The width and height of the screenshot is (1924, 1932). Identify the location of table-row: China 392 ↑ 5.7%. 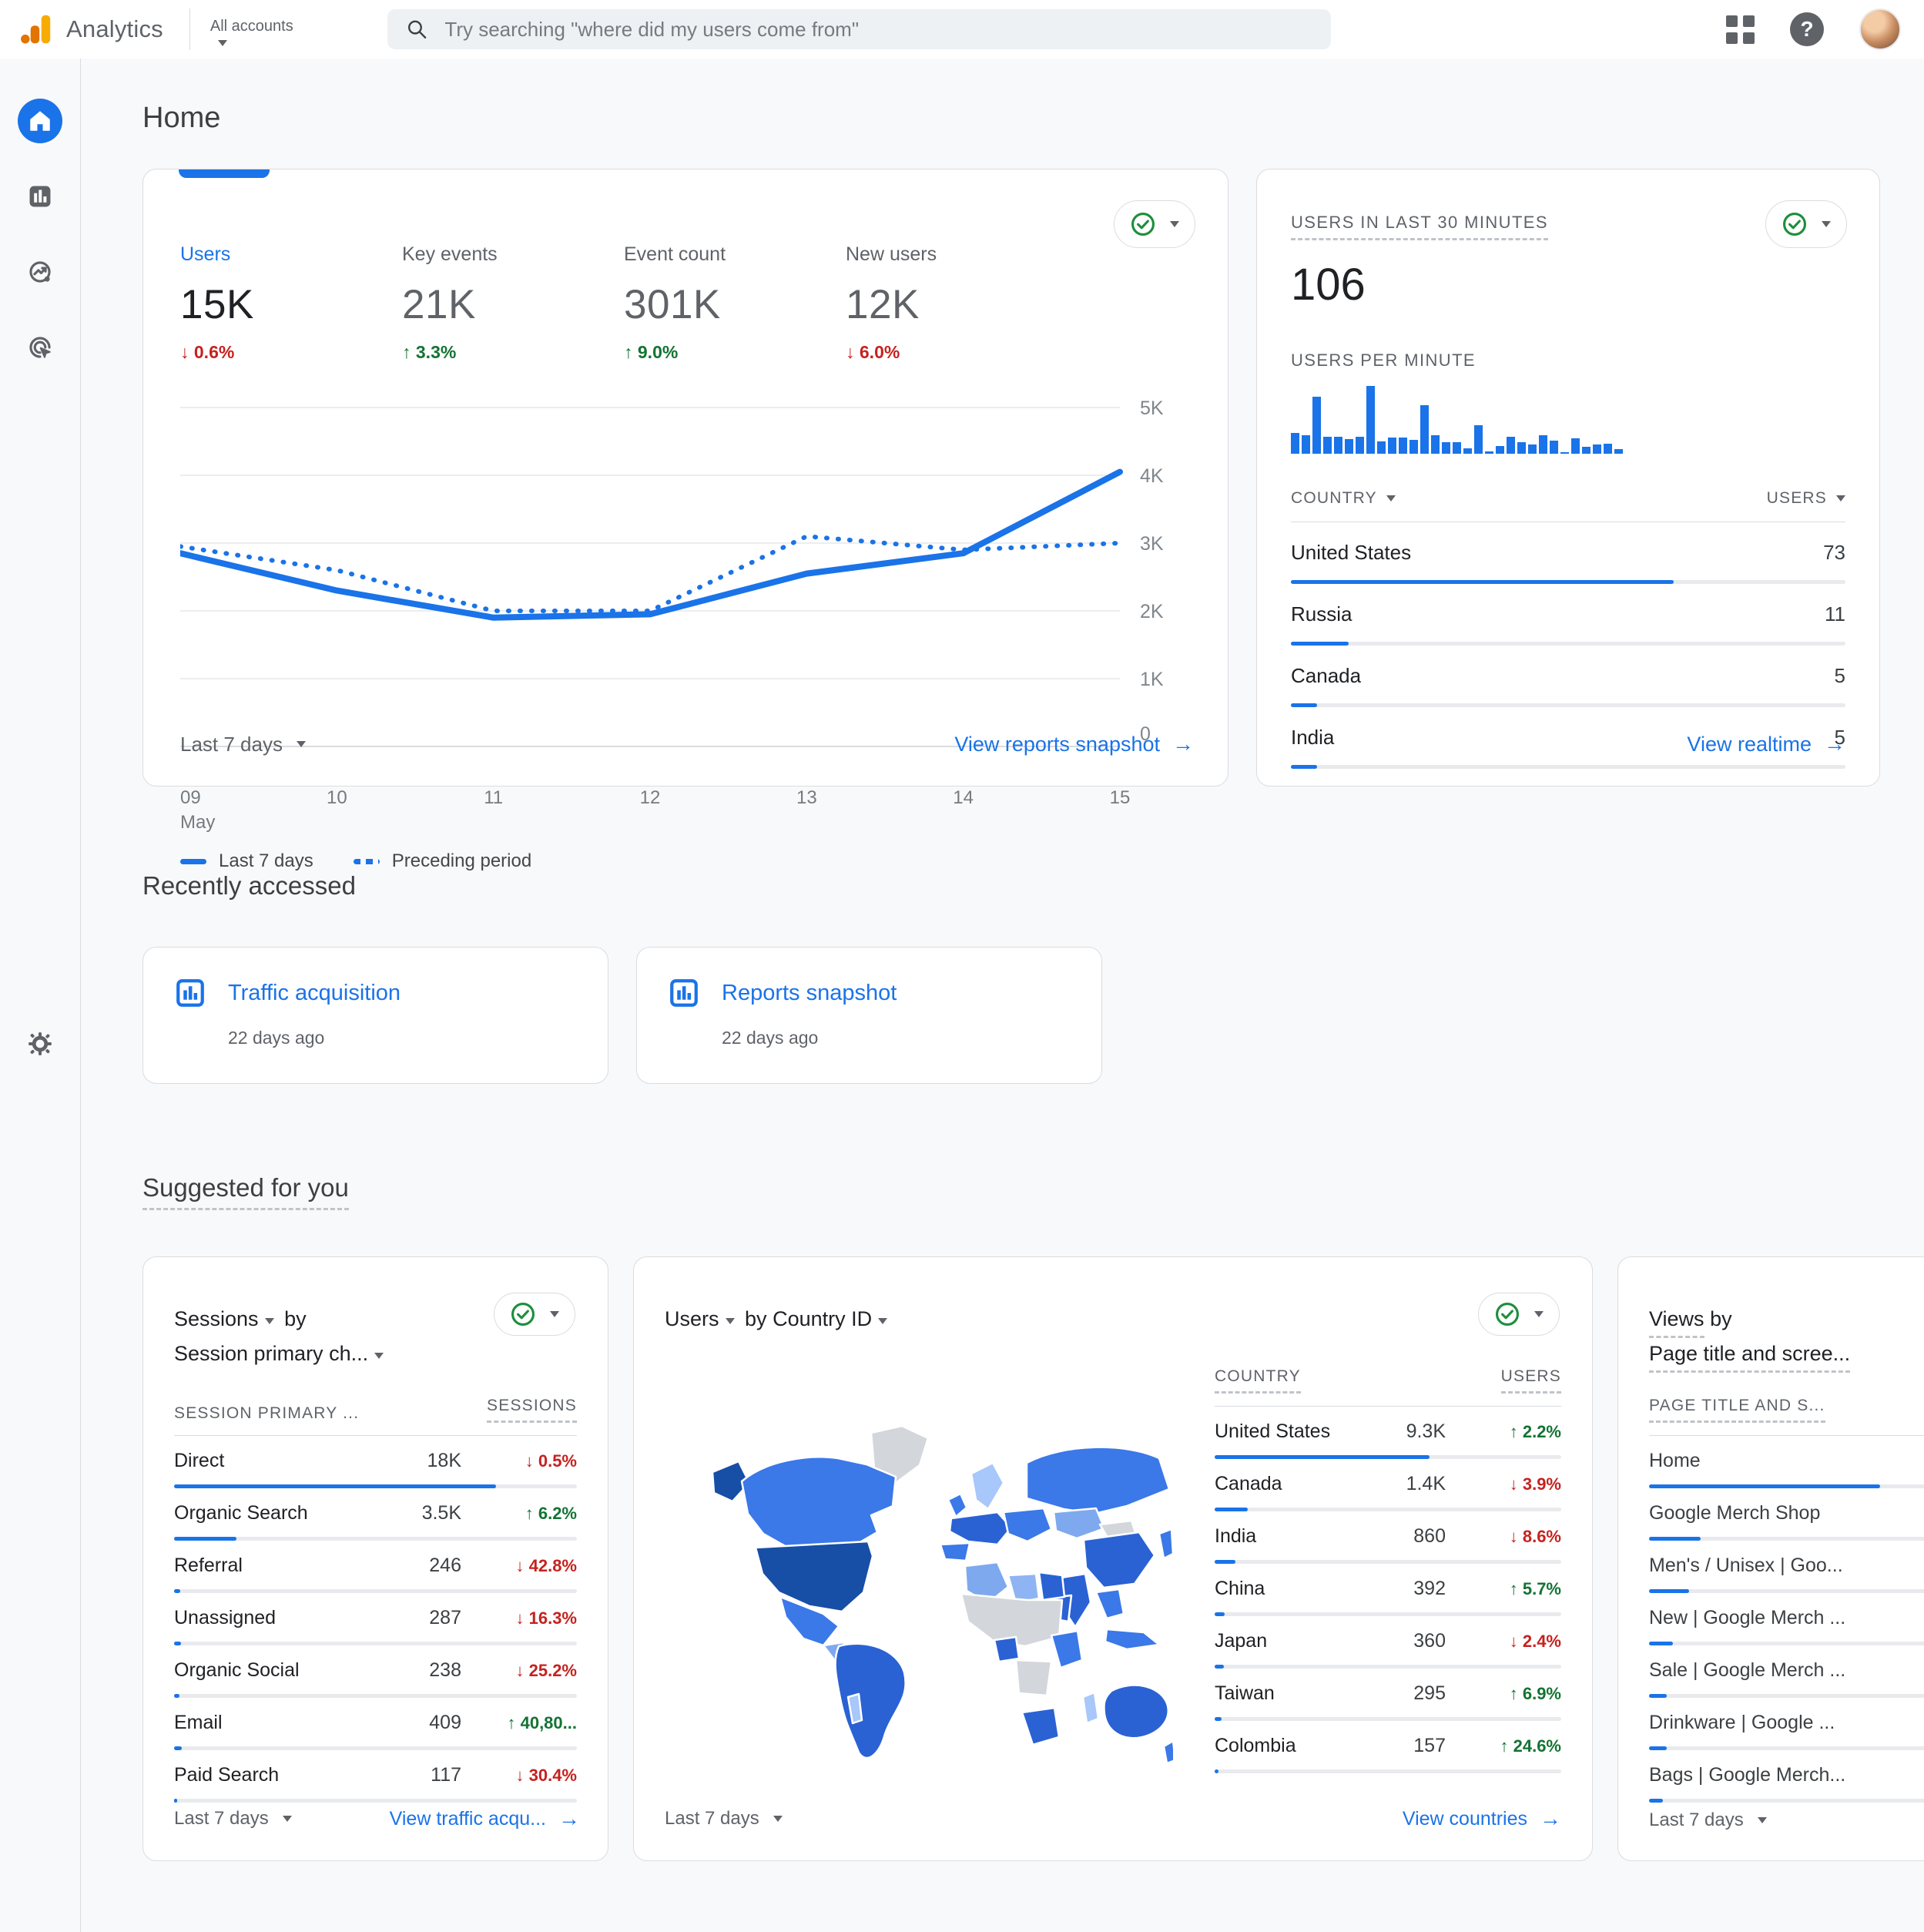
(1388, 1590).